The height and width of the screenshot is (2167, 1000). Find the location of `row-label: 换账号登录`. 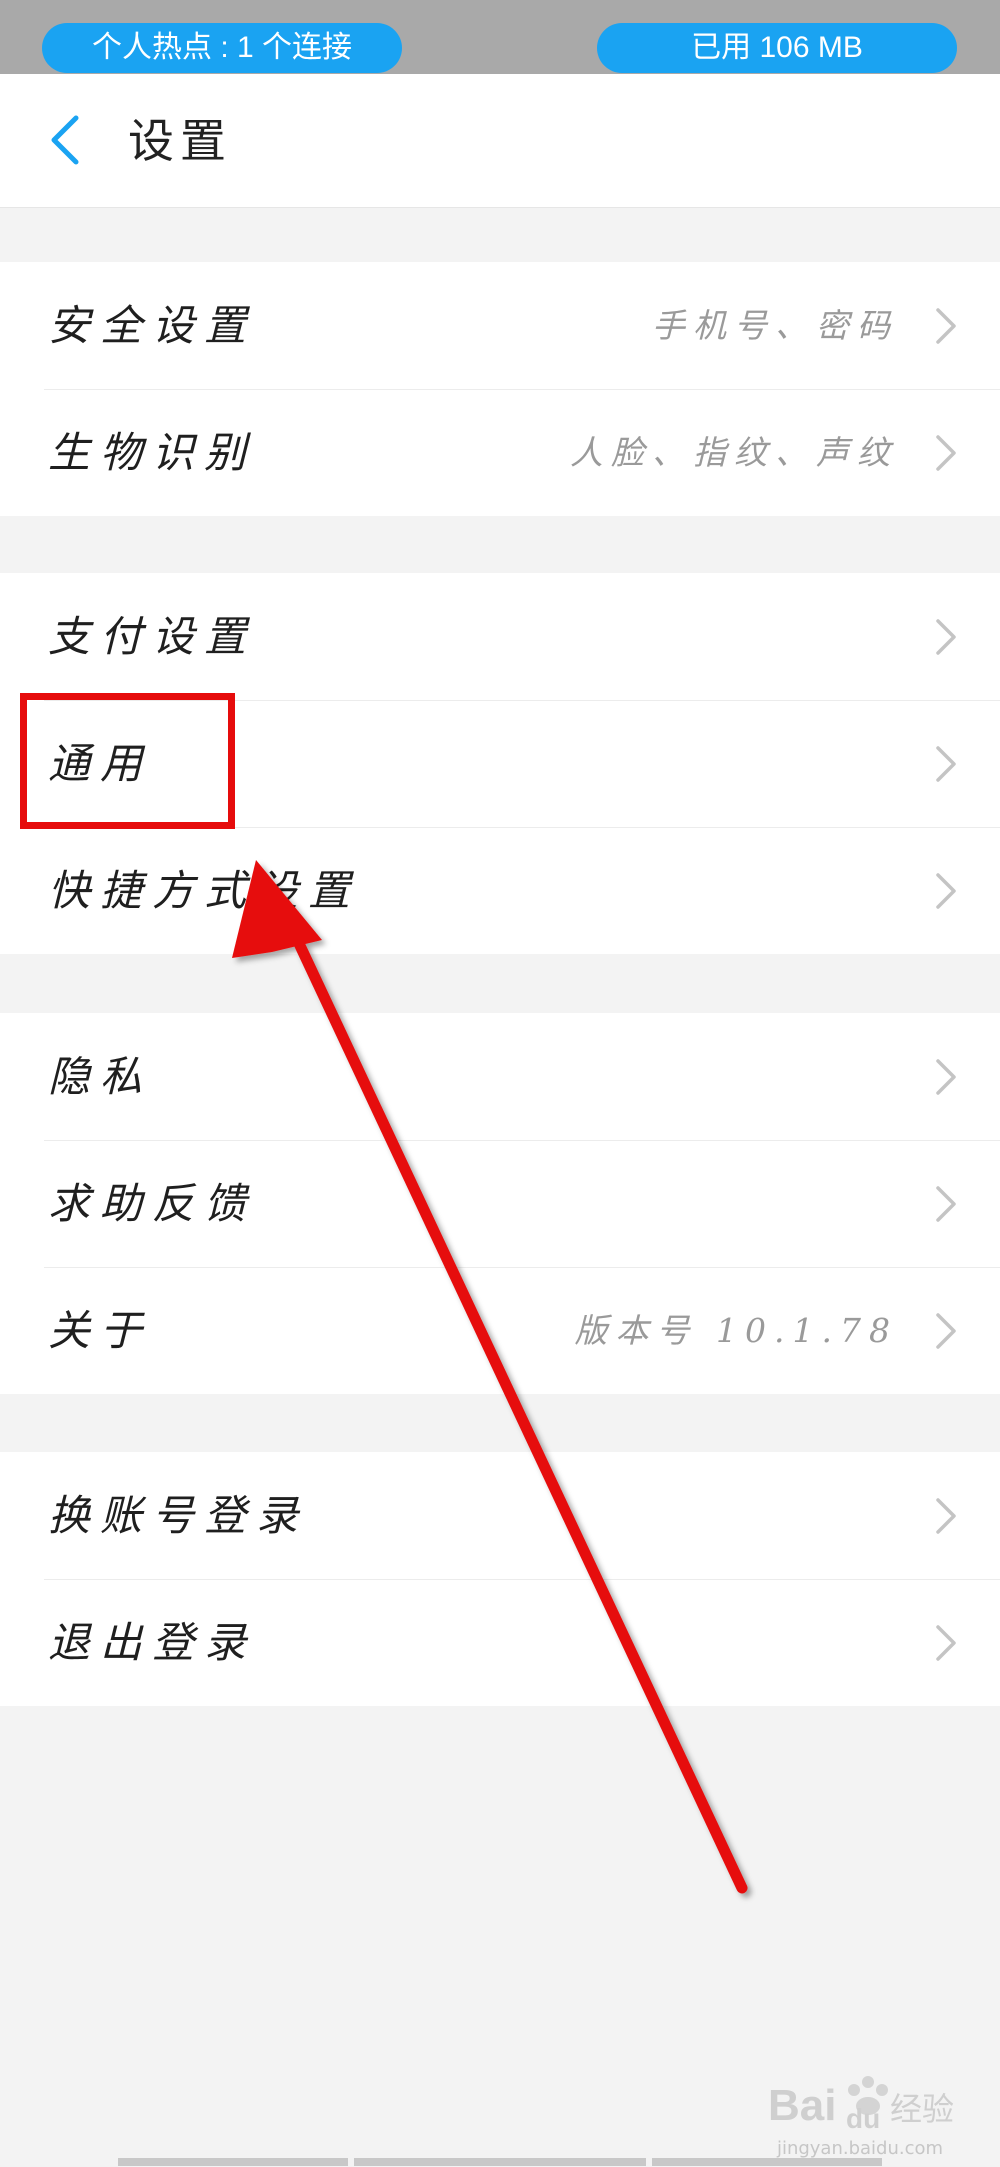

row-label: 换账号登录 is located at coordinates (178, 1515).